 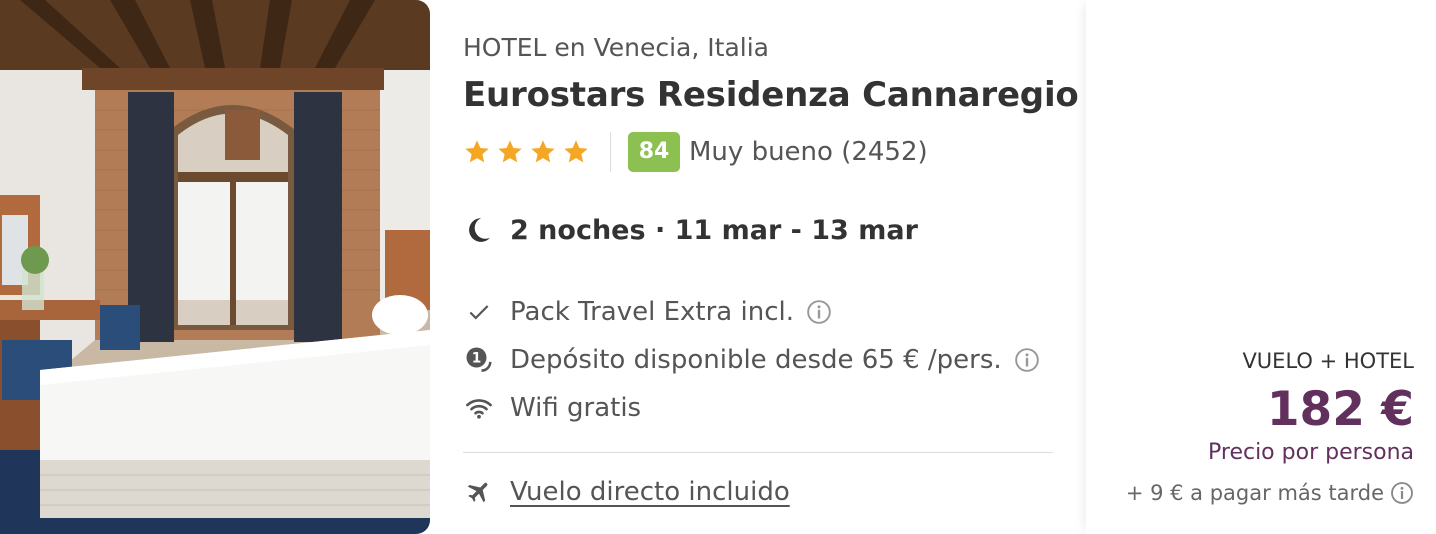 I want to click on svg-text: 1, so click(x=477, y=359).